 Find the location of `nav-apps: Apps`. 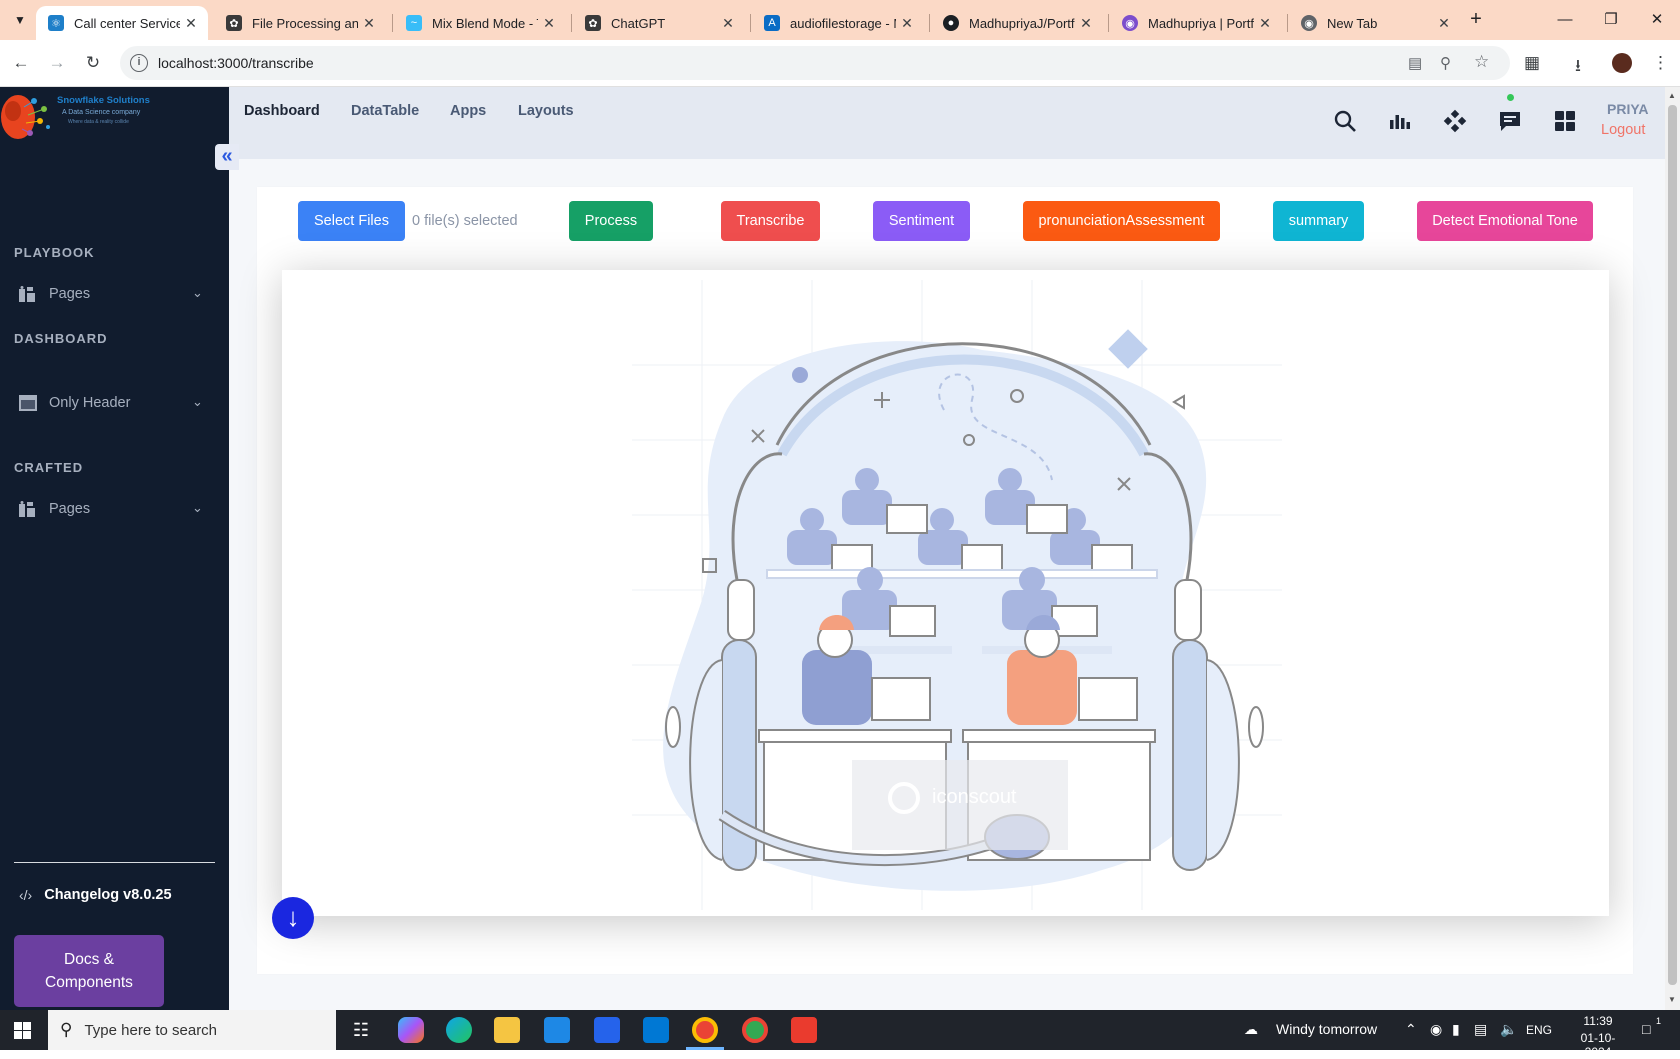

nav-apps: Apps is located at coordinates (468, 111).